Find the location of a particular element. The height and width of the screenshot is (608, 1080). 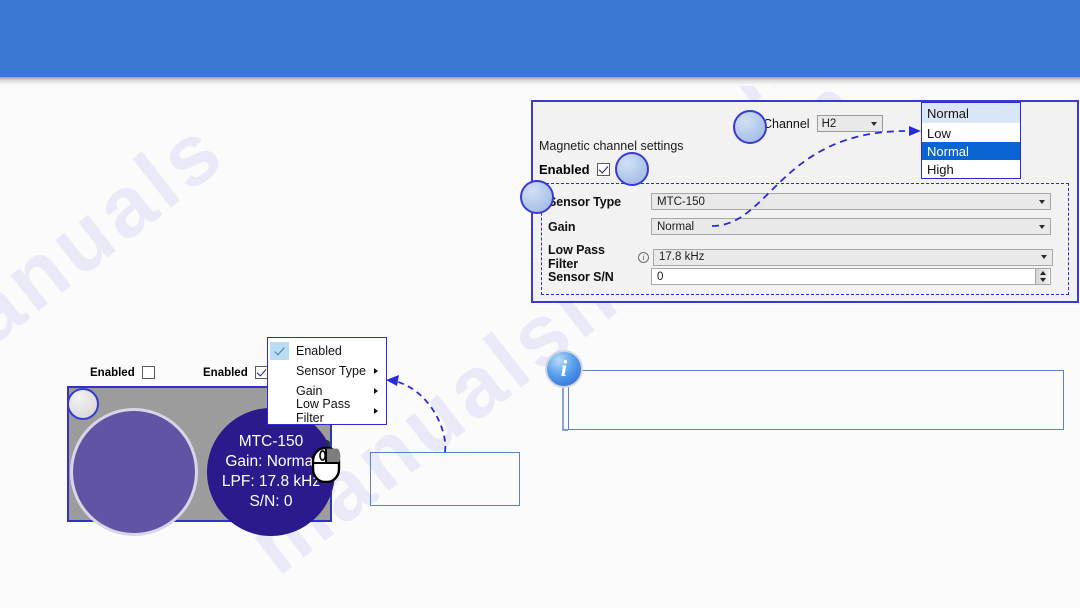

sensor-sn-stepper is located at coordinates (1042, 276).